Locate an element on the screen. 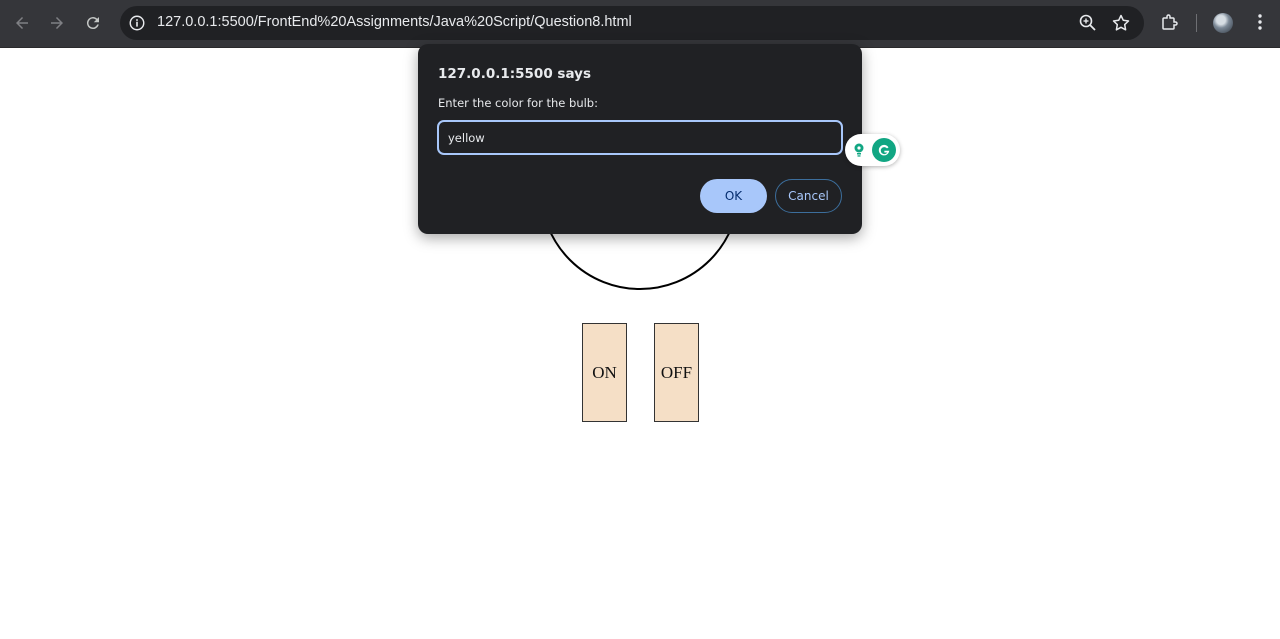 This screenshot has height=639, width=1280. forward-button is located at coordinates (57, 23).